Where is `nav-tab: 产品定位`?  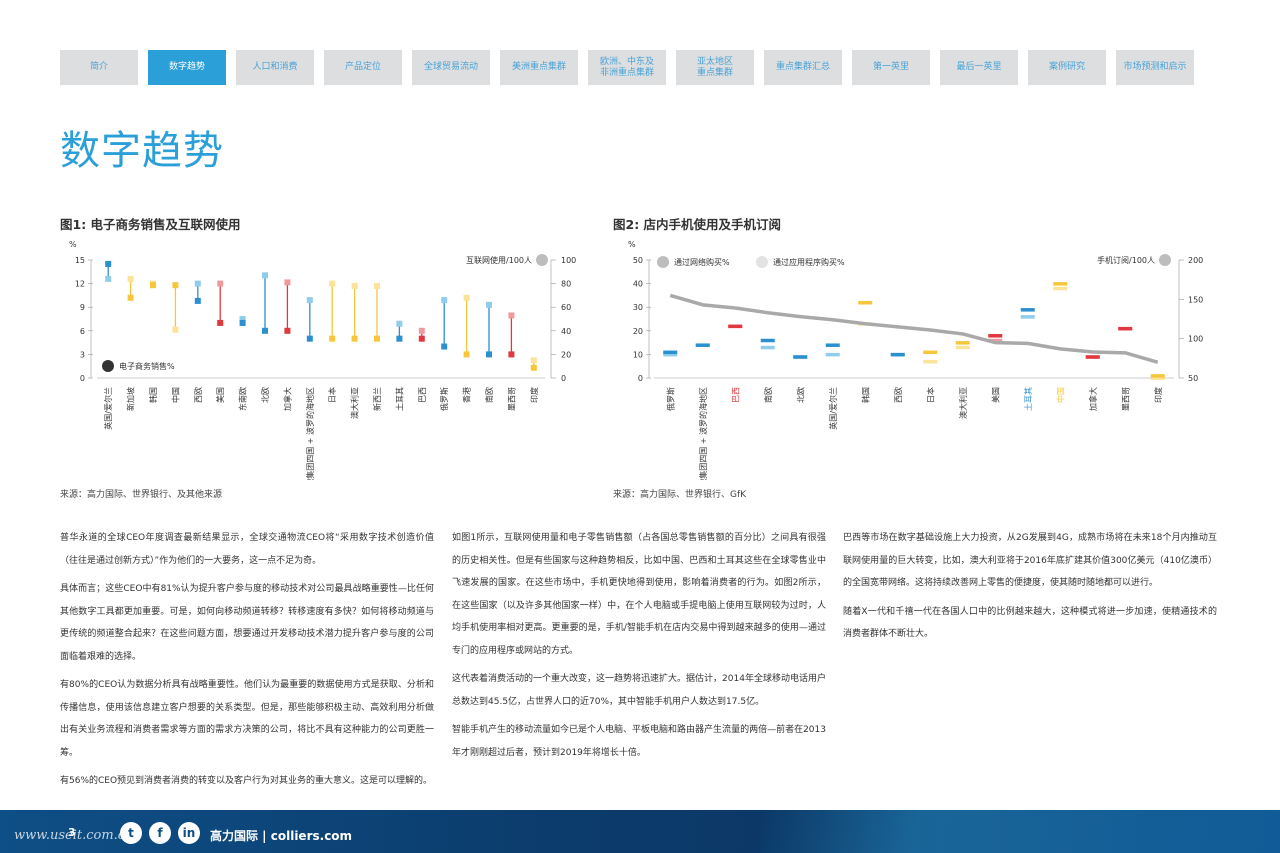 nav-tab: 产品定位 is located at coordinates (363, 67).